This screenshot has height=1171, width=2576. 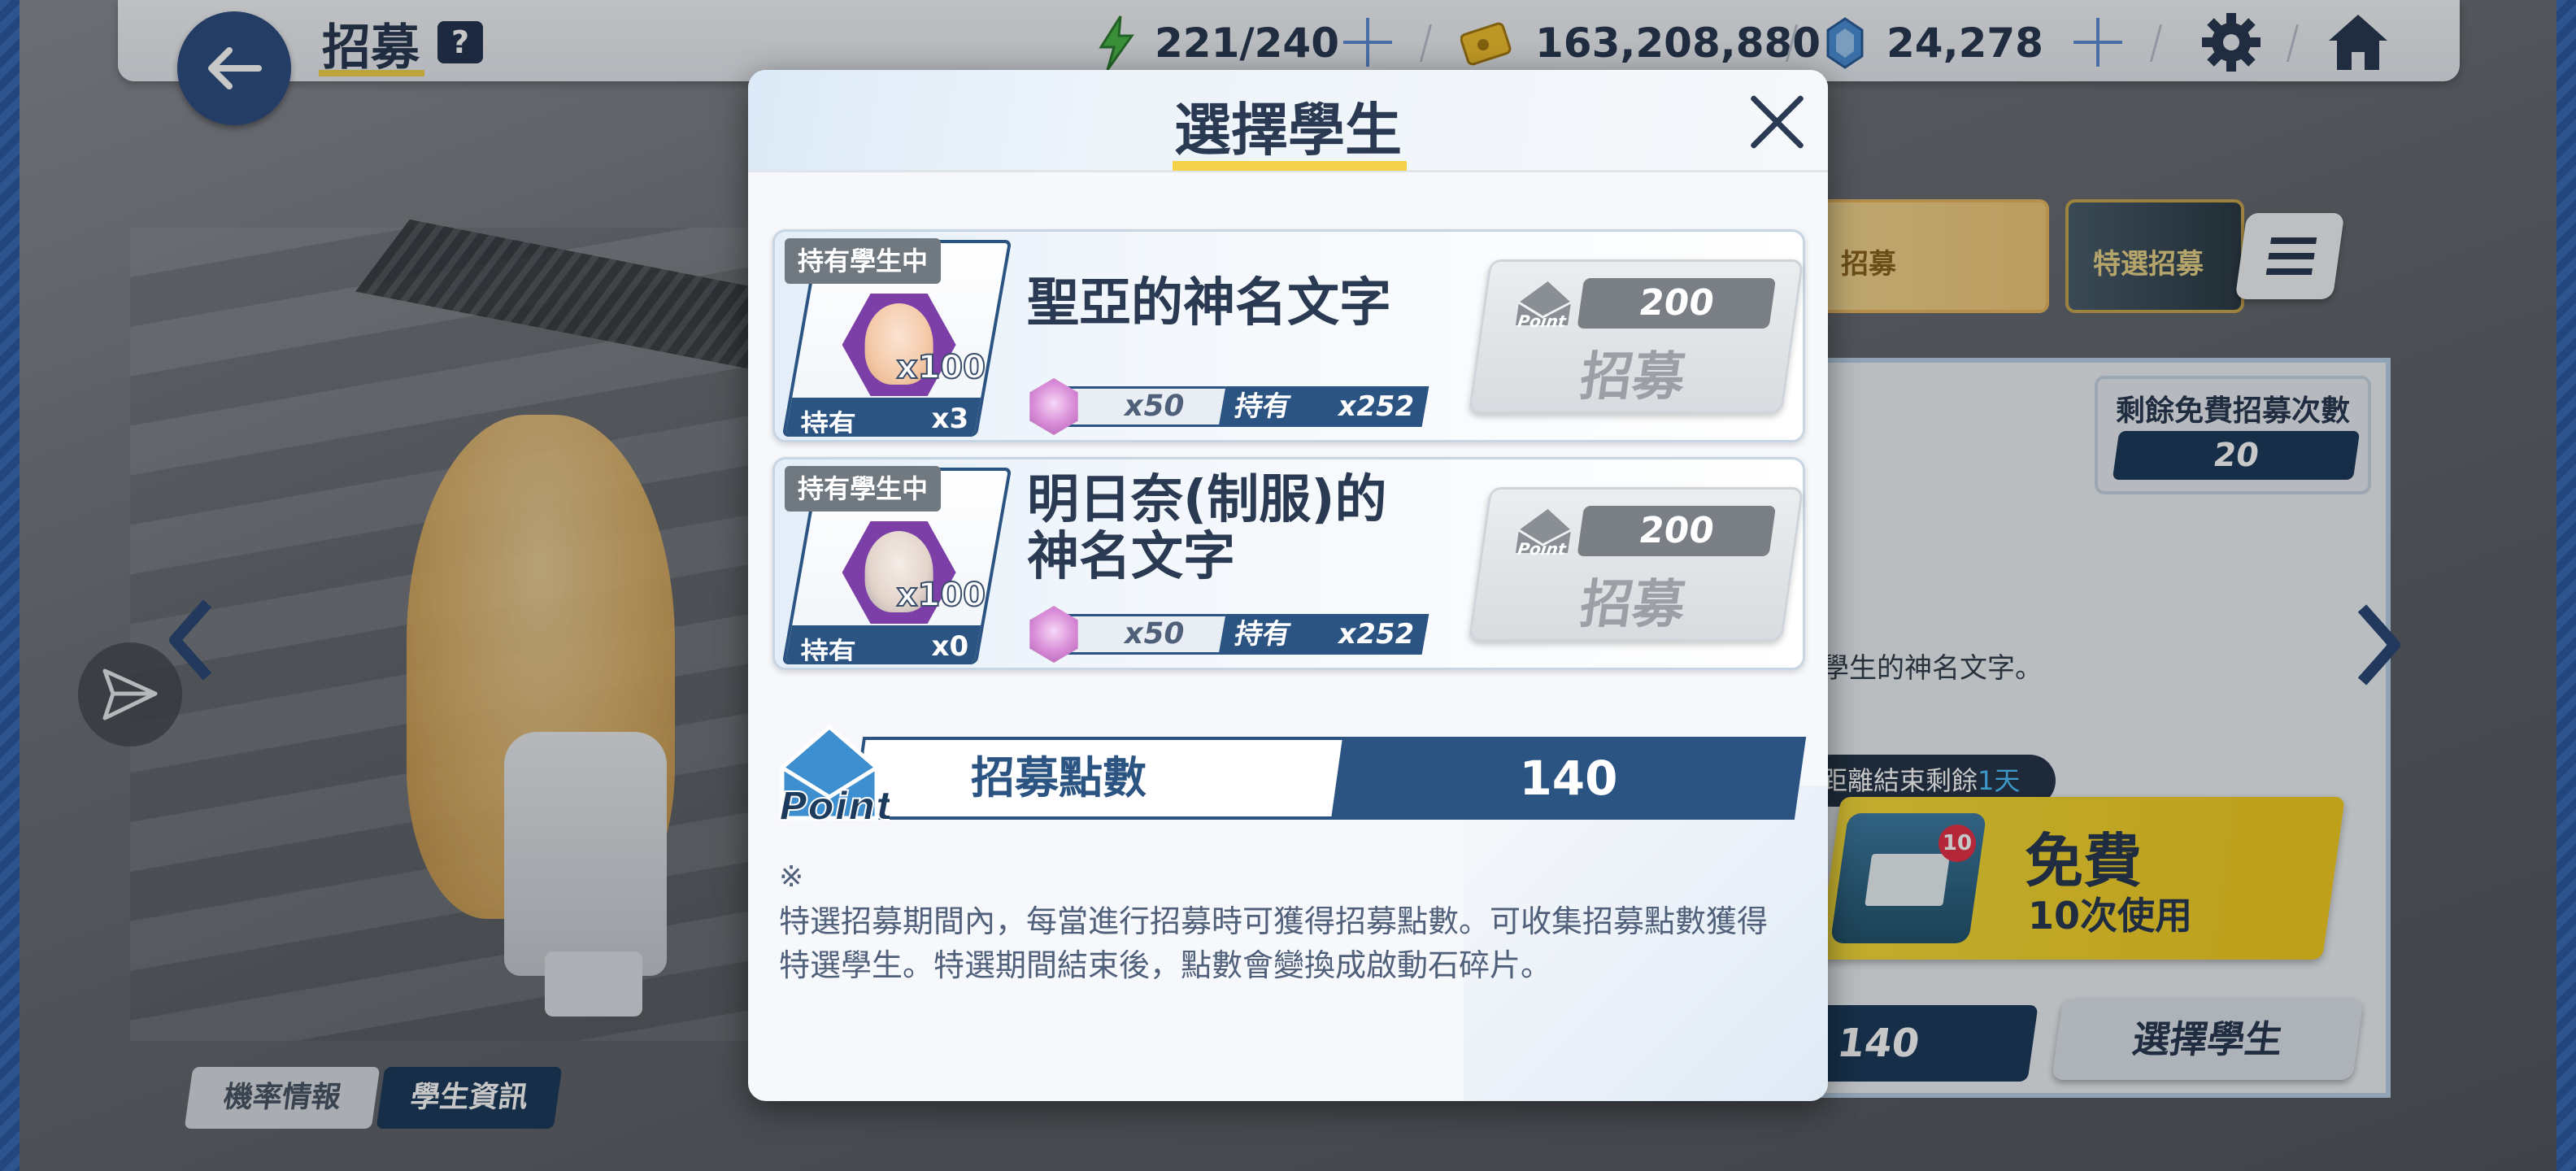 What do you see at coordinates (1288, 130) in the screenshot?
I see `modal-title: 選擇學生` at bounding box center [1288, 130].